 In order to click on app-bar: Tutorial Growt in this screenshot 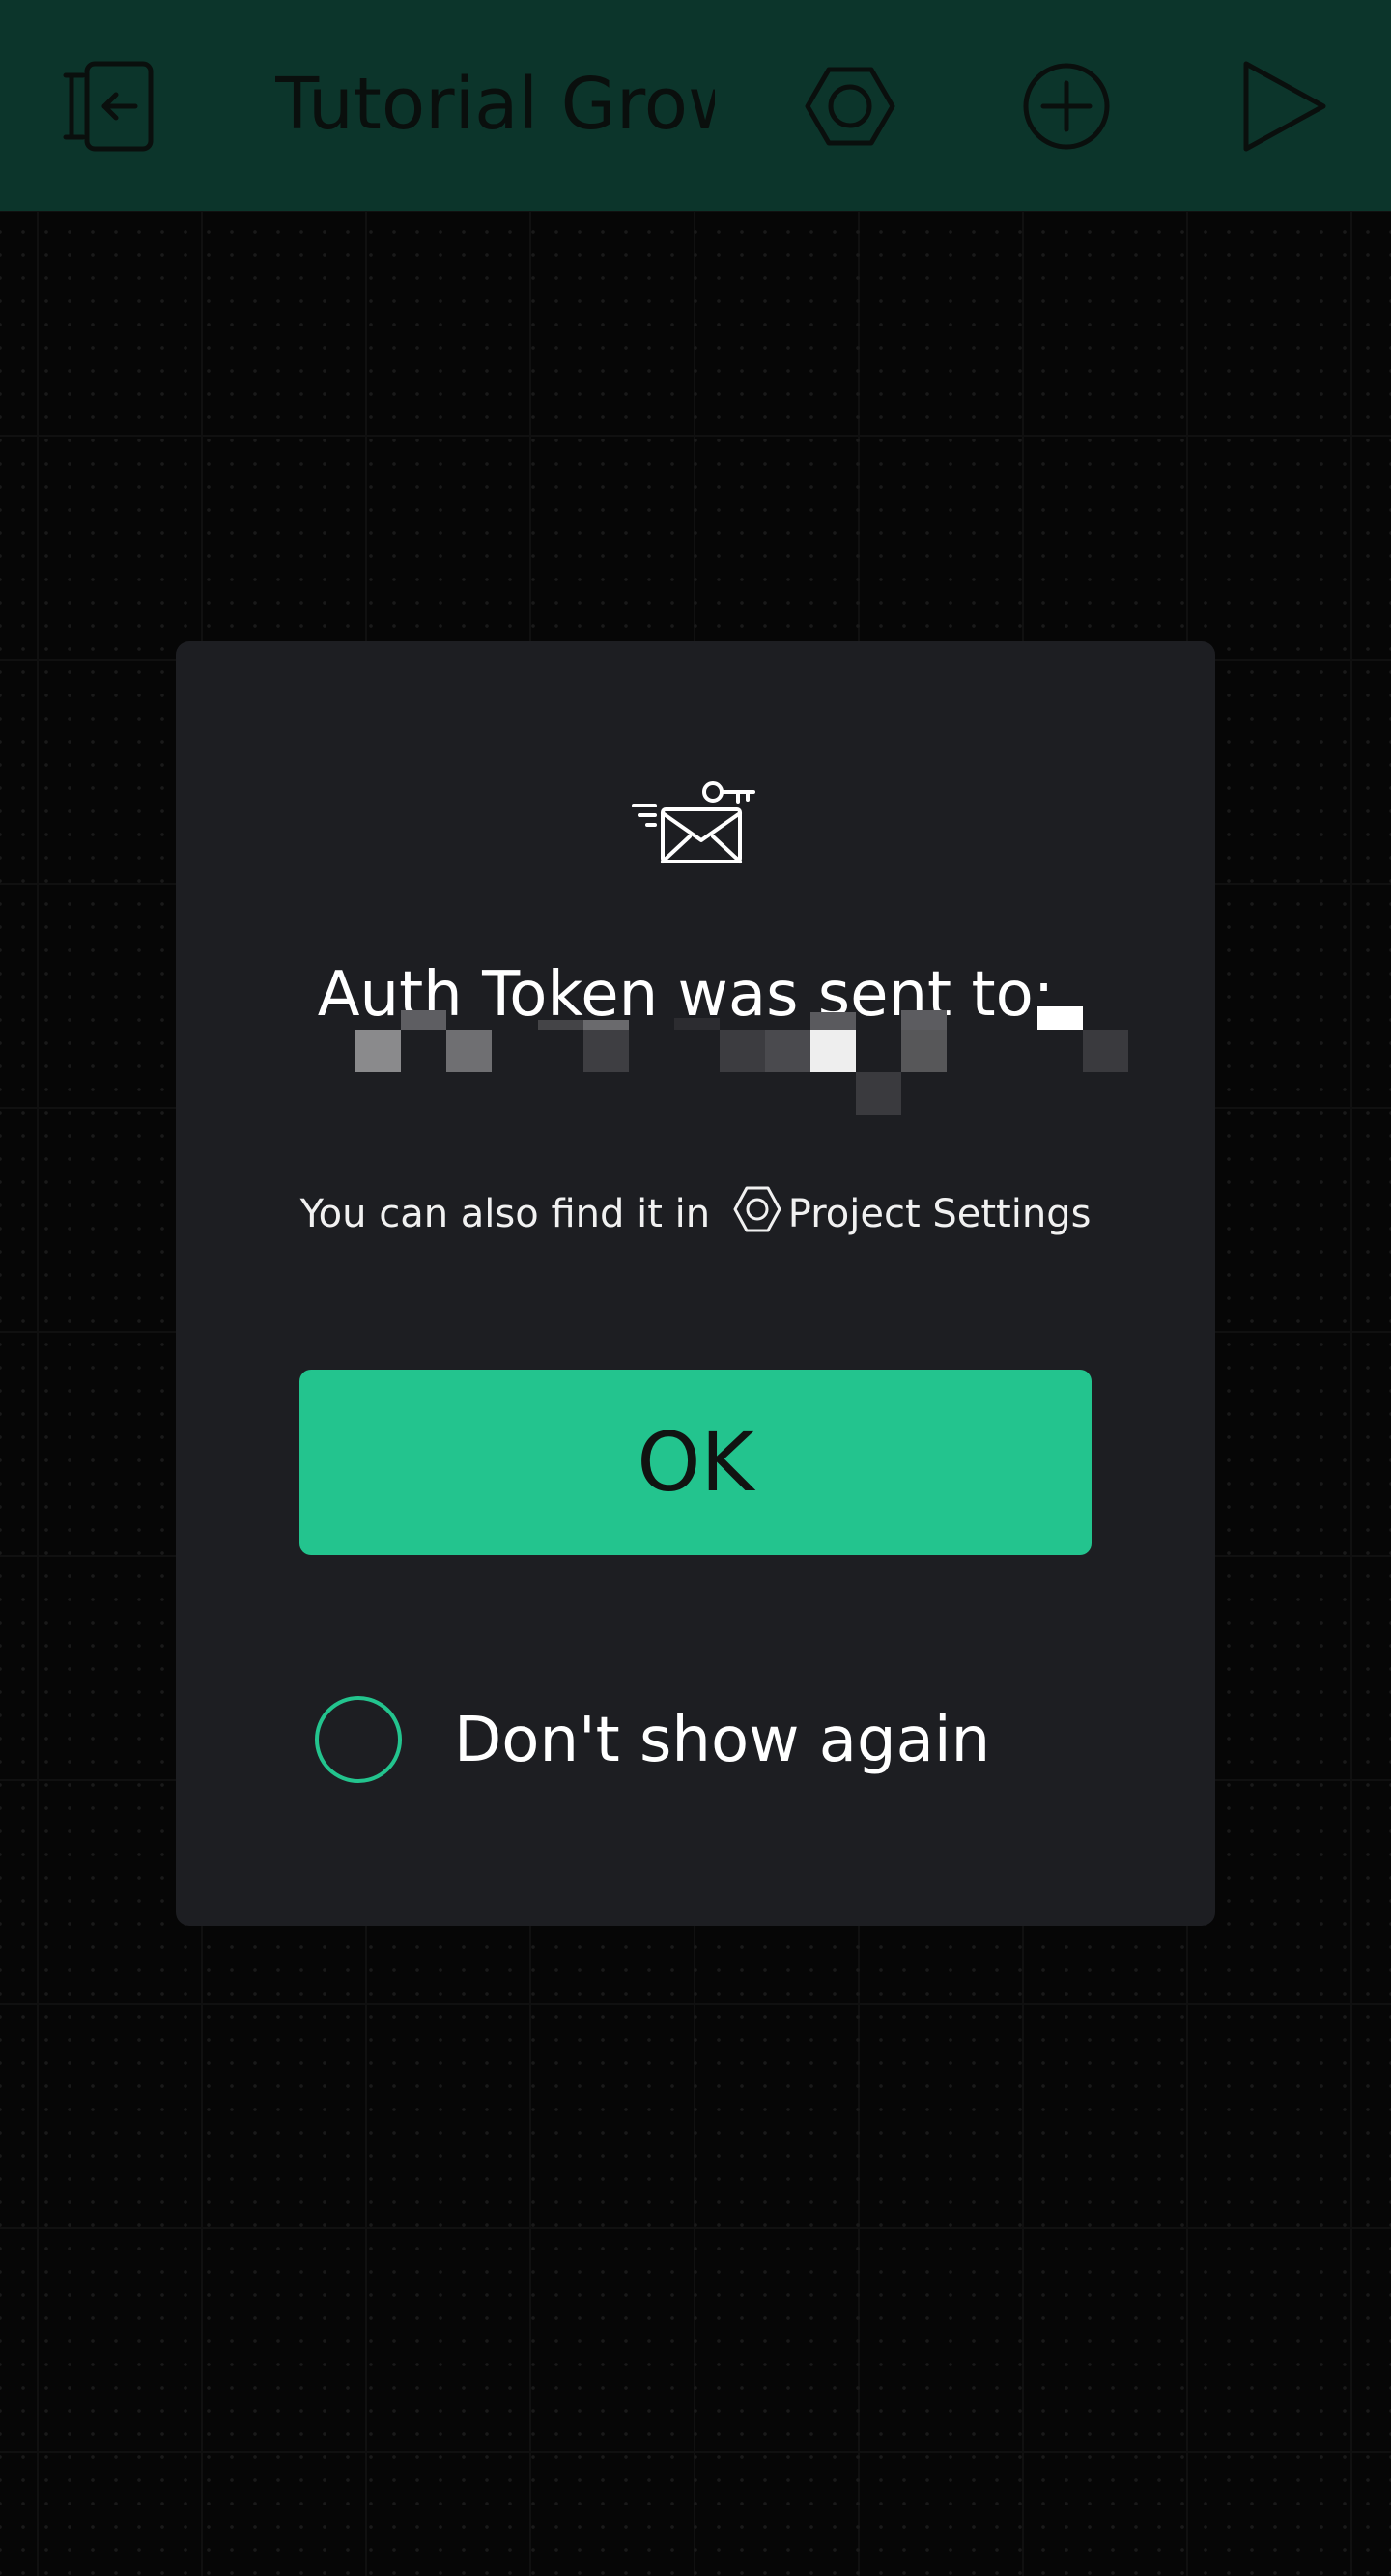, I will do `click(695, 105)`.